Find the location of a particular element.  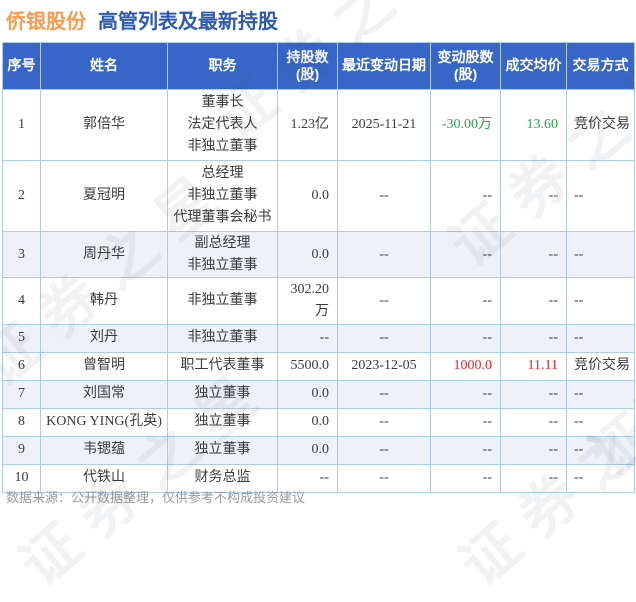

table-row: 2 夏冠明 总经理 非独立董事 代理董事会秘书 0.0 -- -- -- -- is located at coordinates (318, 196).